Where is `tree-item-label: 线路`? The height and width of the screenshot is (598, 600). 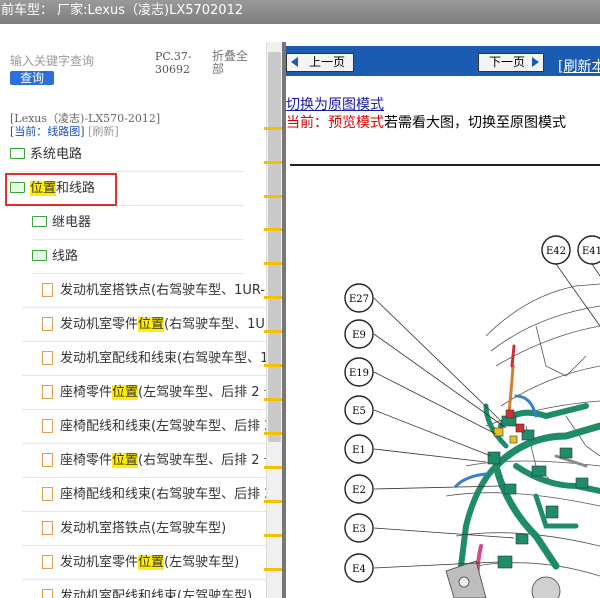 tree-item-label: 线路 is located at coordinates (65, 256).